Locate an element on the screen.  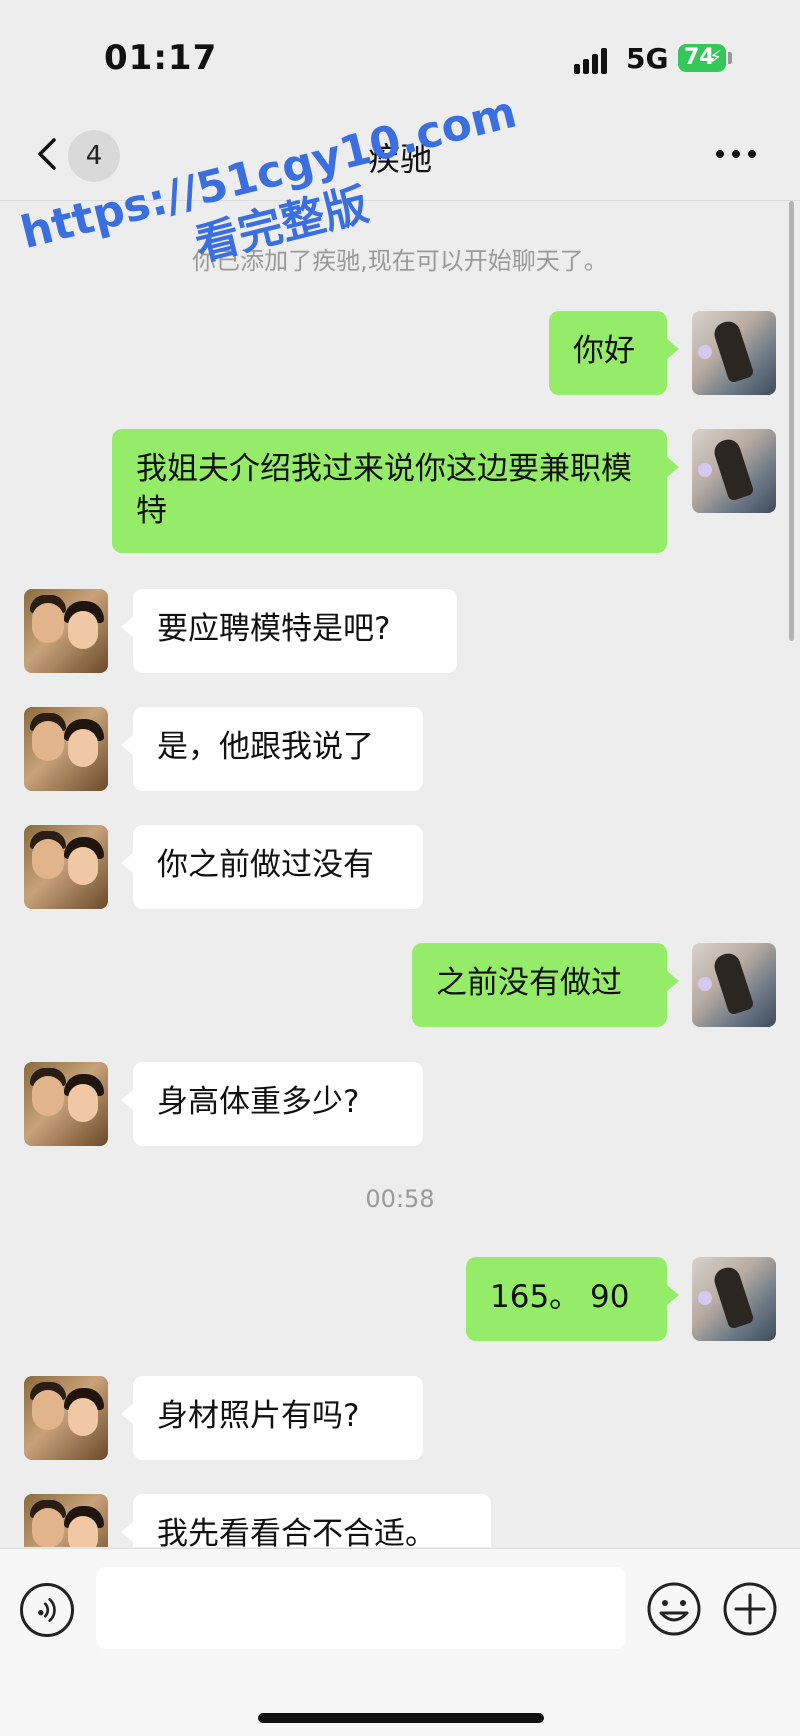
battery-icon: 74 ⚡ is located at coordinates (702, 58).